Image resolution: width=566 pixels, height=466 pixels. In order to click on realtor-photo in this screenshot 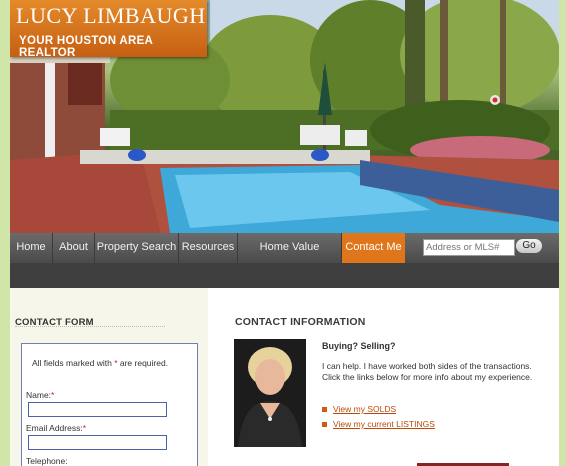, I will do `click(270, 393)`.